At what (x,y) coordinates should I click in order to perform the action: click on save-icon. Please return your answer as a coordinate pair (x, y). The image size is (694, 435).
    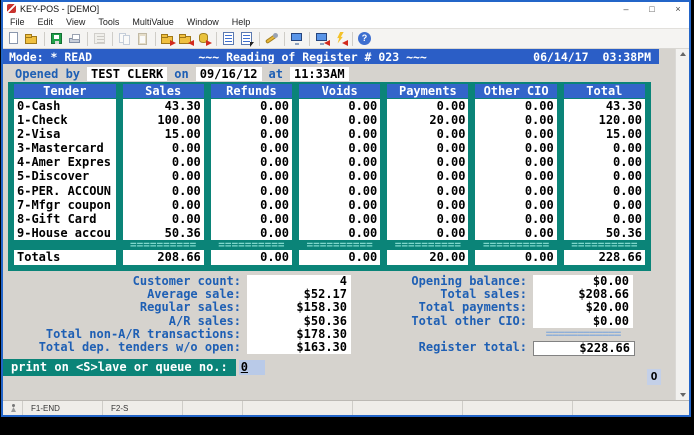
    Looking at the image, I should click on (57, 39).